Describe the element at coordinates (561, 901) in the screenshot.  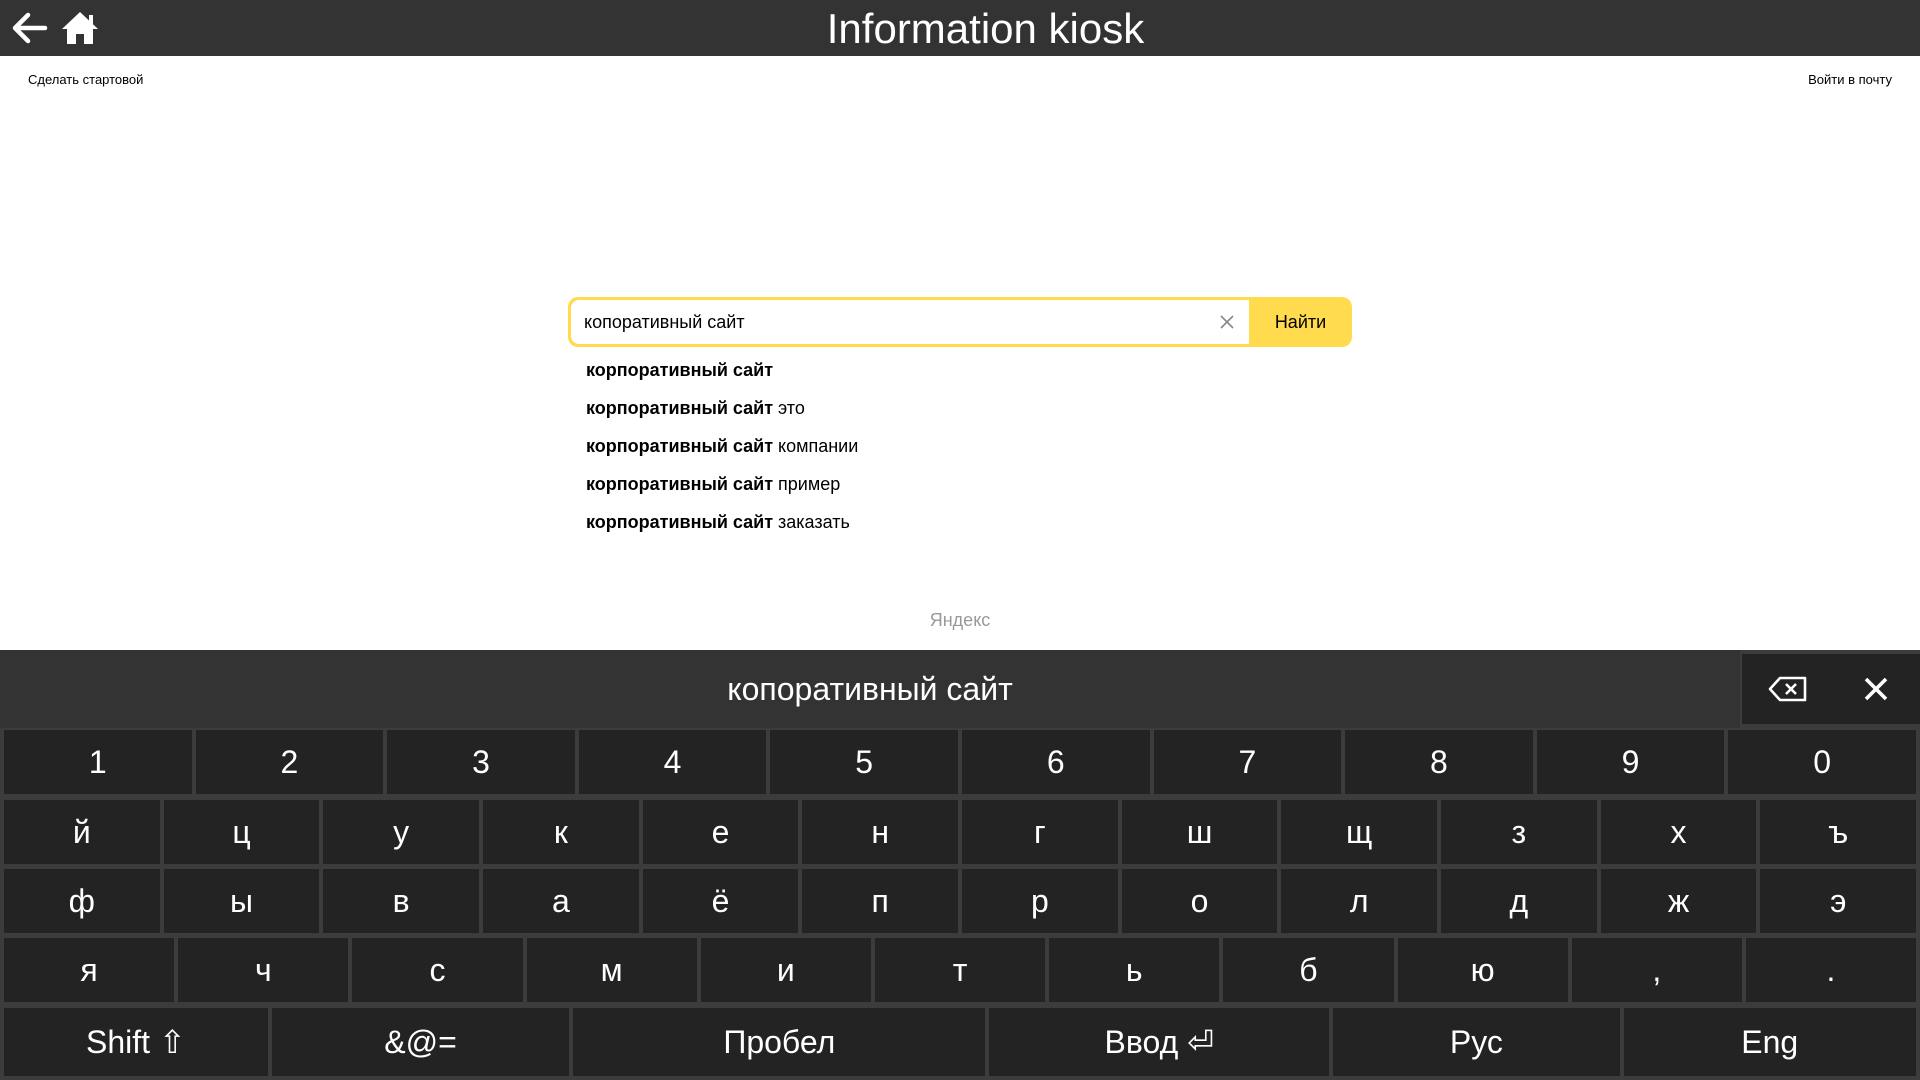
I see `key: а` at that location.